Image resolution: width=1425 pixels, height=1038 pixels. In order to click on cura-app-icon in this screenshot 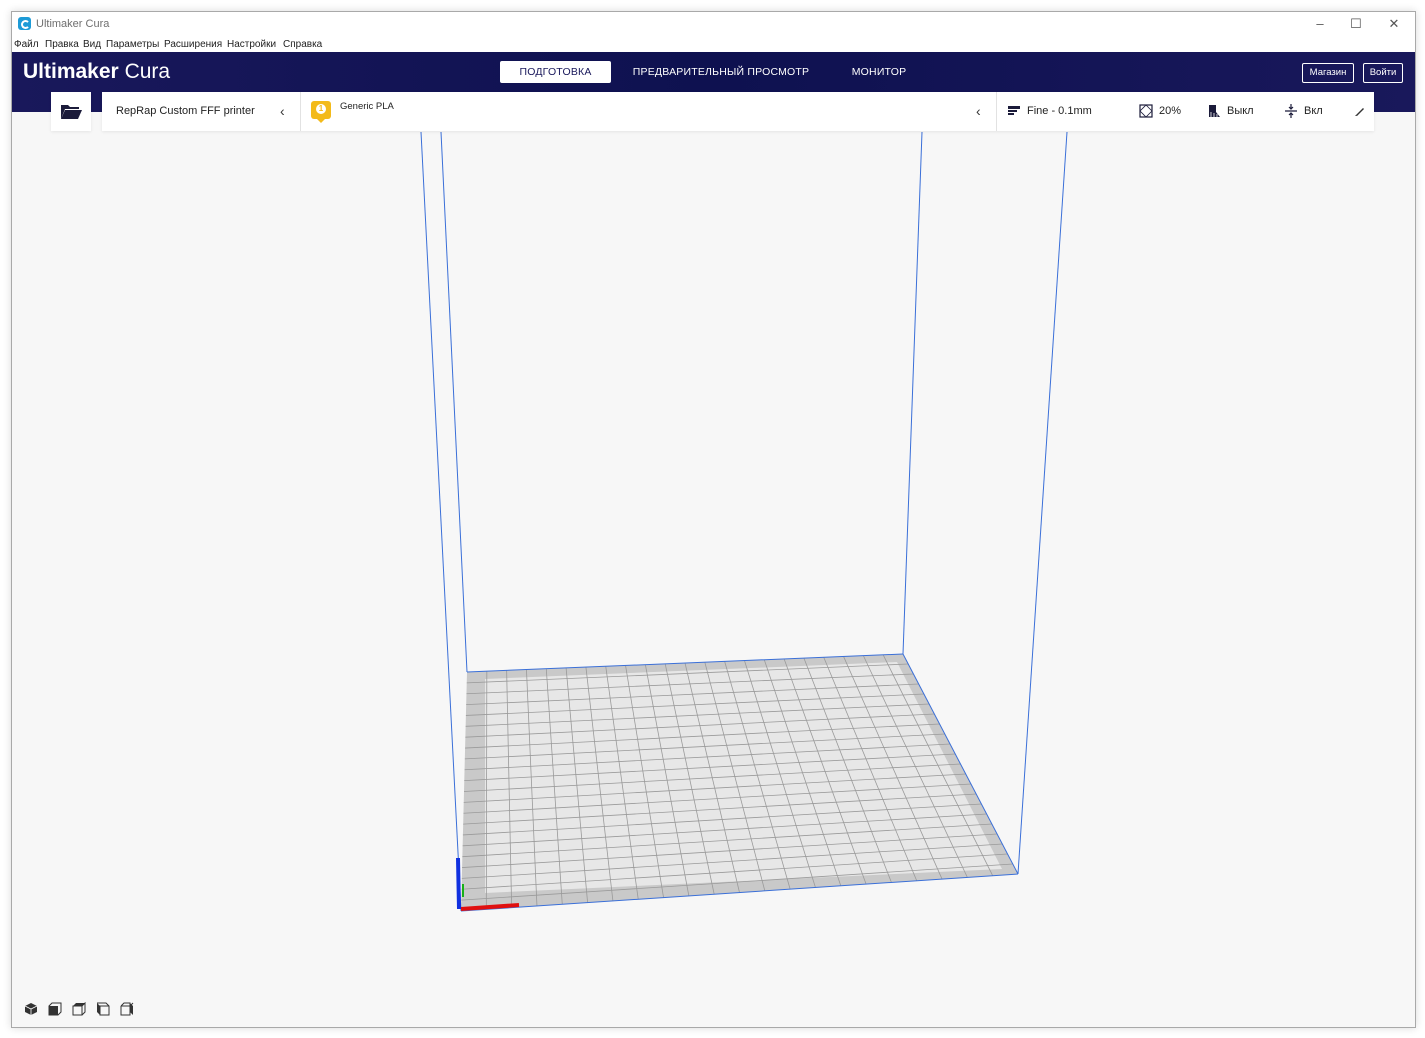, I will do `click(24, 23)`.